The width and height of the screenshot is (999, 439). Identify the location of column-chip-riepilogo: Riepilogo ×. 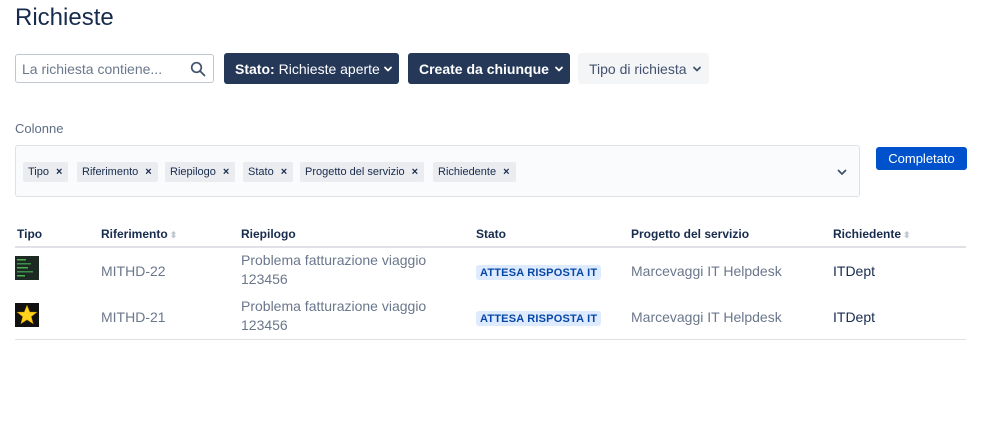
(200, 172).